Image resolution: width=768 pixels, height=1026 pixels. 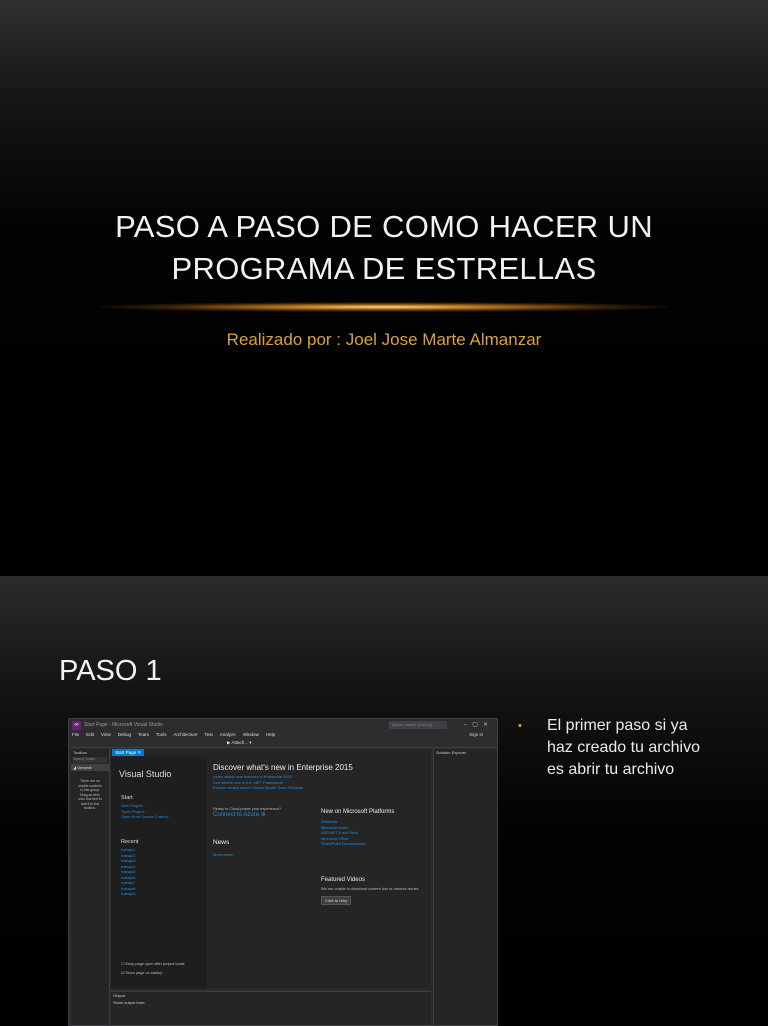 What do you see at coordinates (80, 752) in the screenshot?
I see `toolbox-title: Toolbox` at bounding box center [80, 752].